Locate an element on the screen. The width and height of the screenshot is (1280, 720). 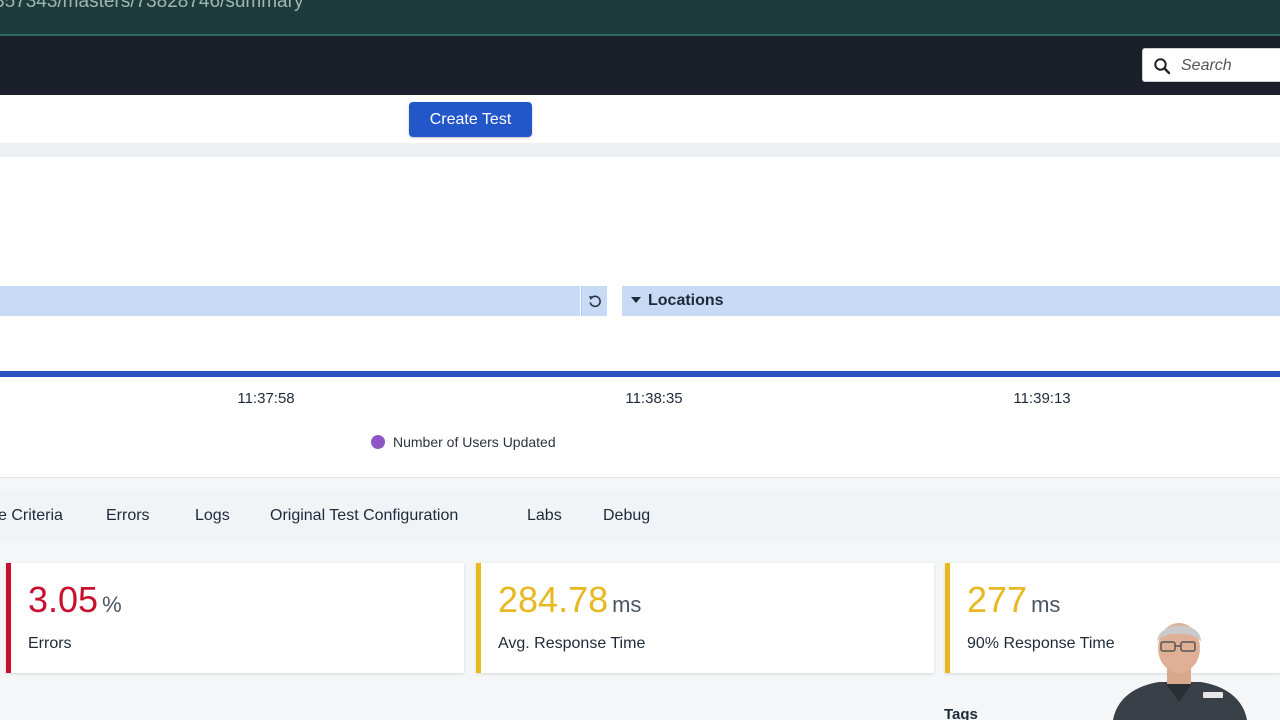
metric-value: 284.78 is located at coordinates (553, 599).